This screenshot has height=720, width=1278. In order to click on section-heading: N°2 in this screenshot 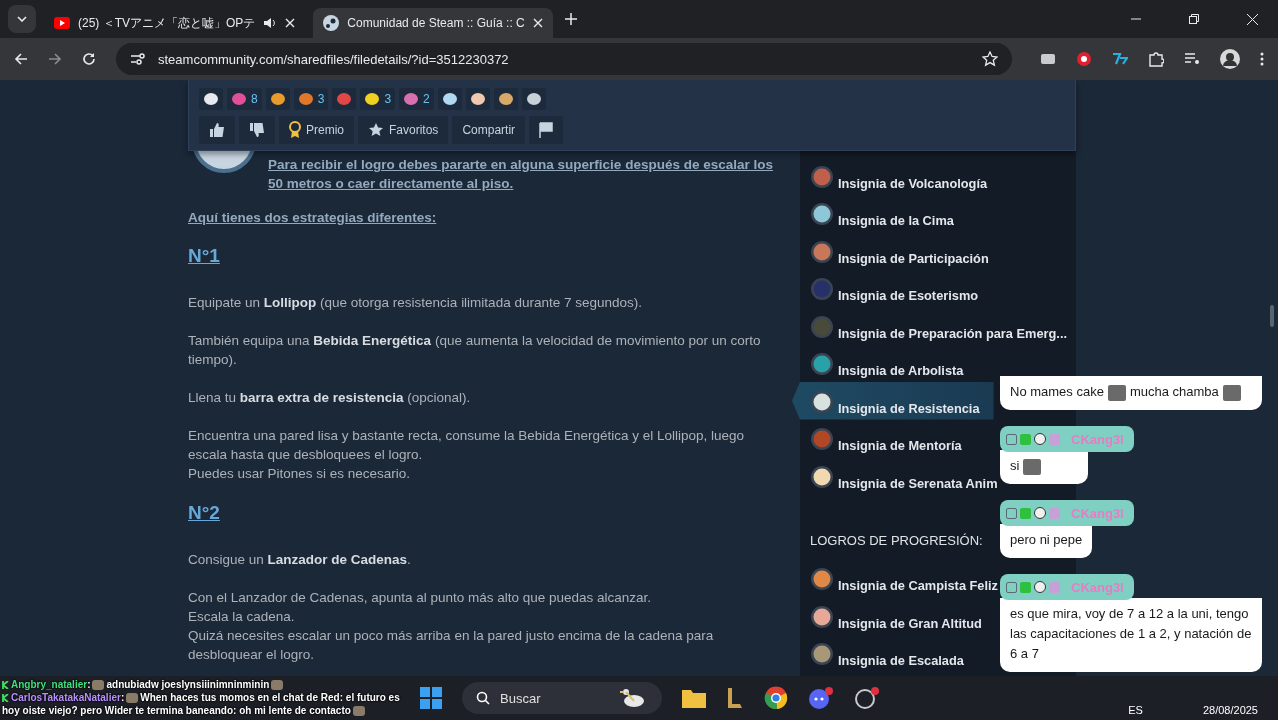, I will do `click(204, 513)`.